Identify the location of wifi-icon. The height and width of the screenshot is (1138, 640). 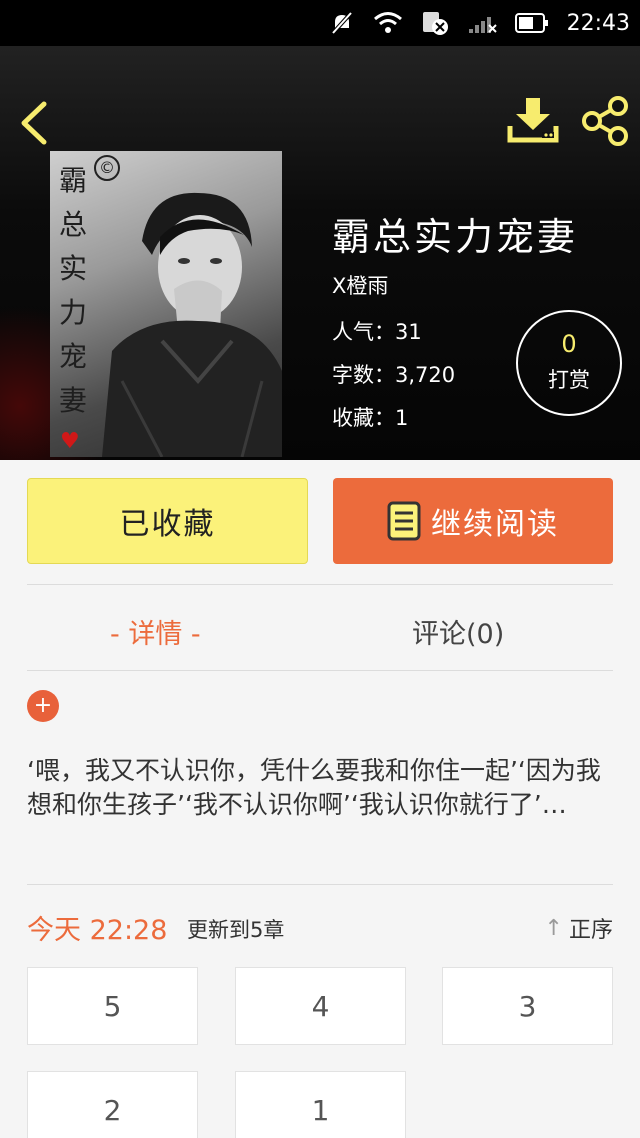
(387, 22).